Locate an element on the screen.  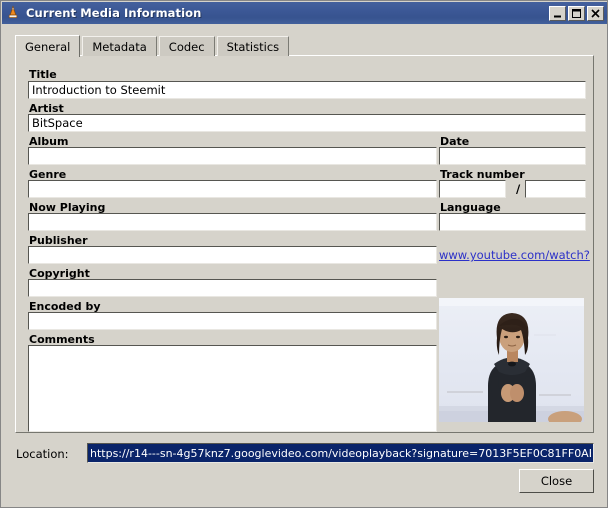
comments-input is located at coordinates (232, 388).